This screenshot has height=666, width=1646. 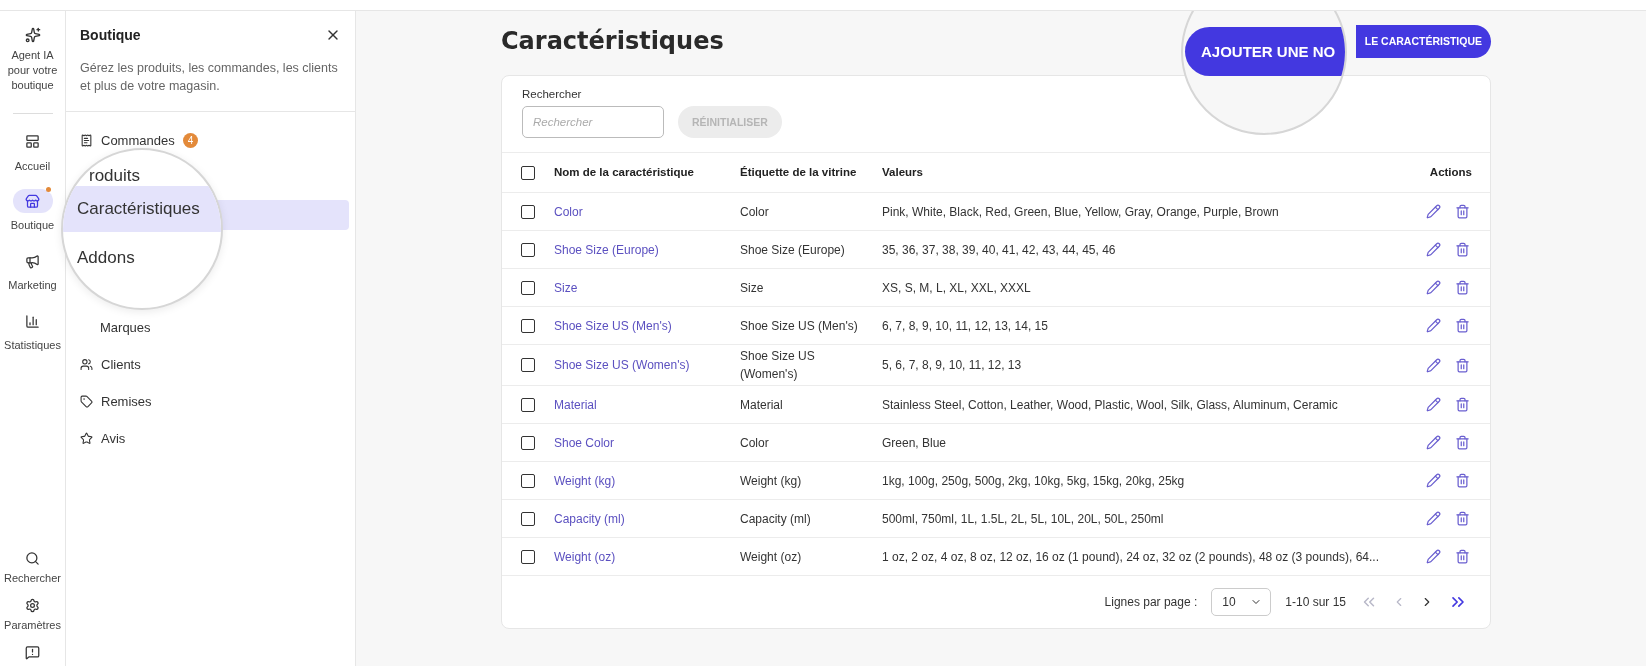 What do you see at coordinates (1034, 481) in the screenshot?
I see `table-cell-text: 1kg, 100g, 250g, 500g, 2kg, 10kg, 5kg, 15kg, 20kg, 25kg` at bounding box center [1034, 481].